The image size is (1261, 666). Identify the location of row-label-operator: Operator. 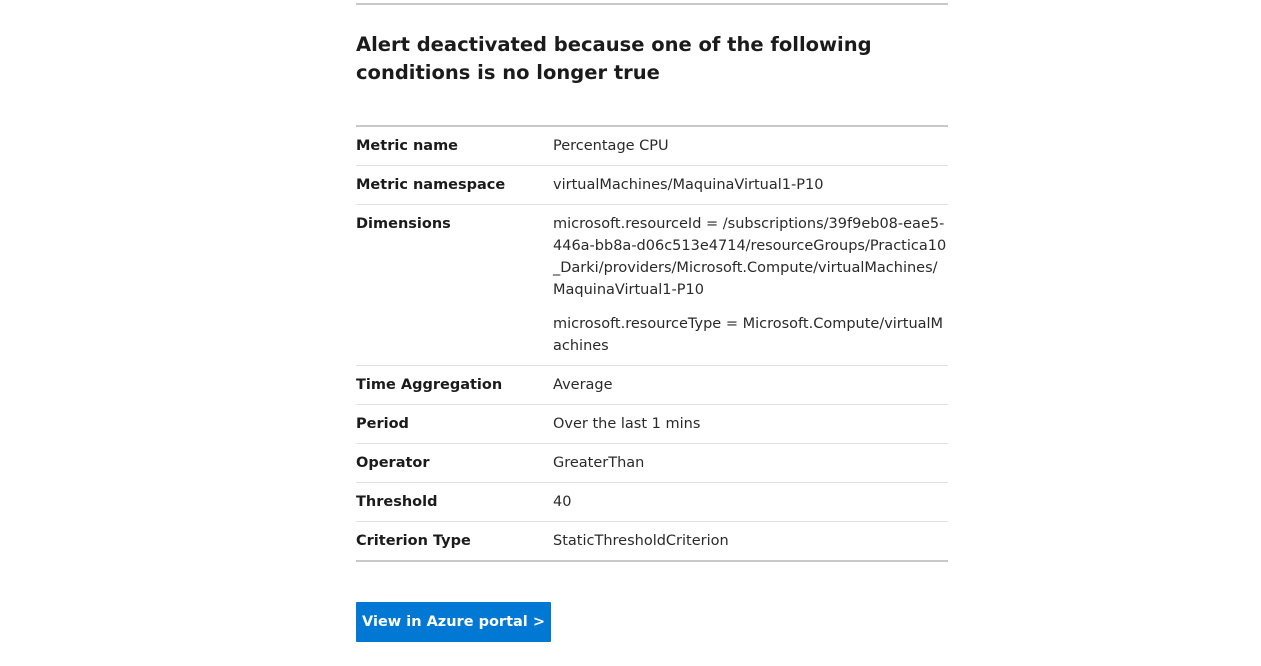
(454, 463).